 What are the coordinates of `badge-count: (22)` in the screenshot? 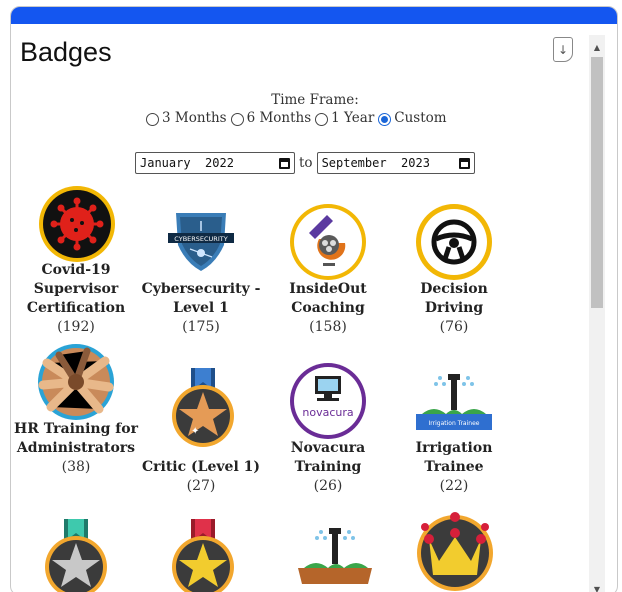 It's located at (454, 486).